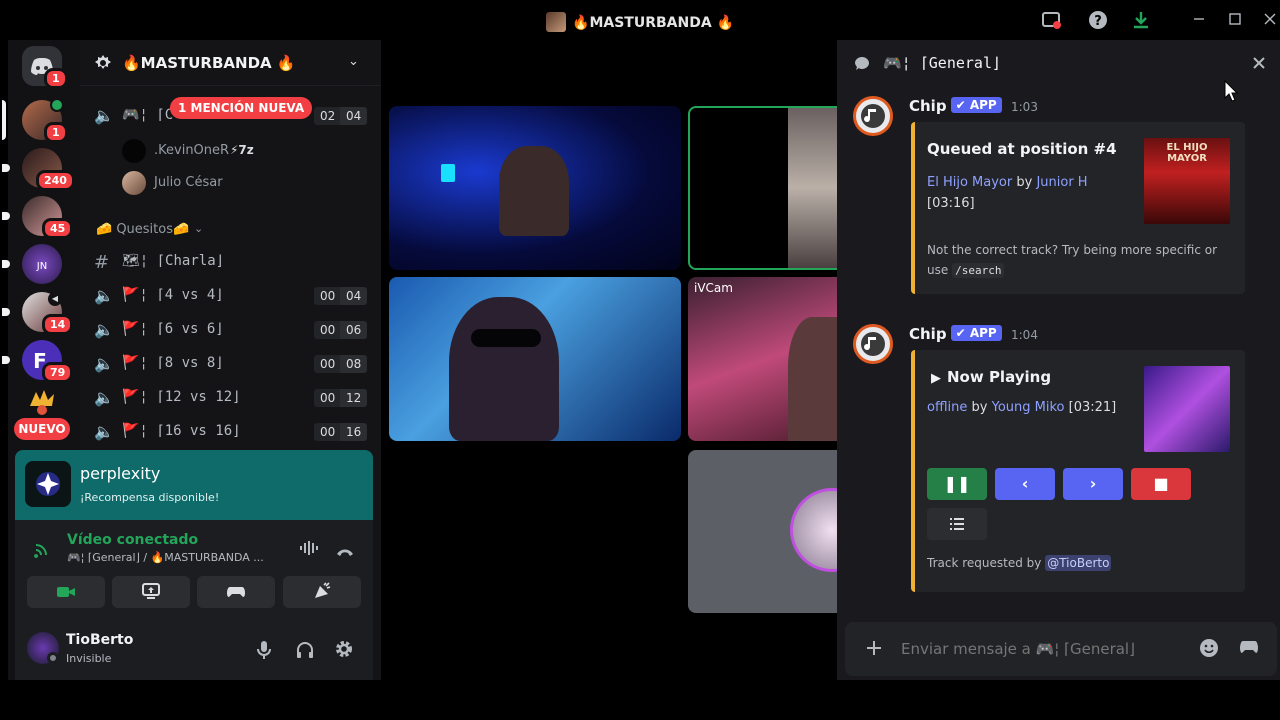  Describe the element at coordinates (56, 132) in the screenshot. I see `server-badge: 1` at that location.